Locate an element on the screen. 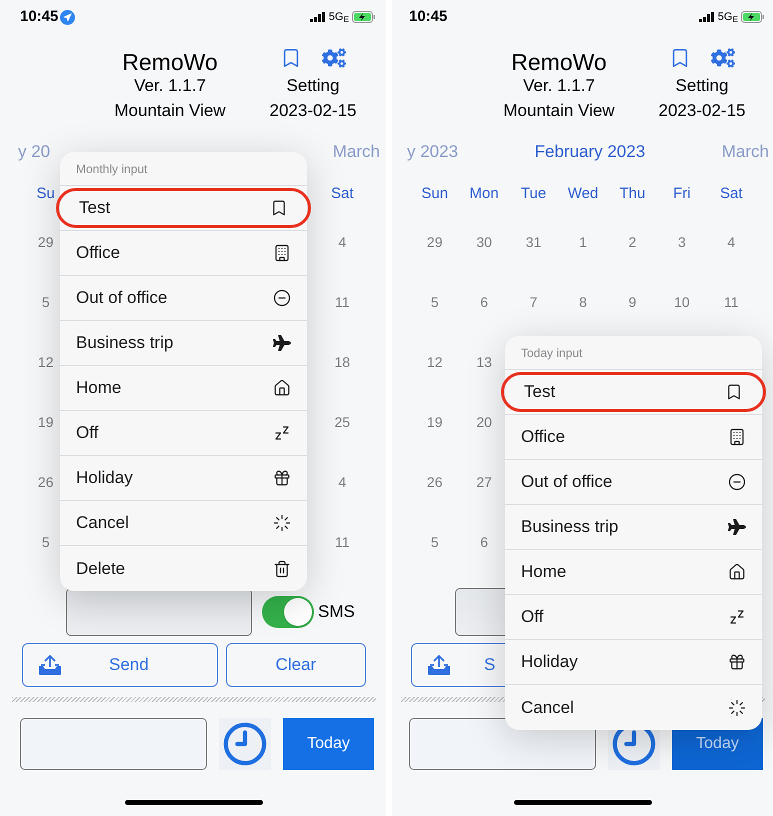  weekday-label: Mon is located at coordinates (484, 194).